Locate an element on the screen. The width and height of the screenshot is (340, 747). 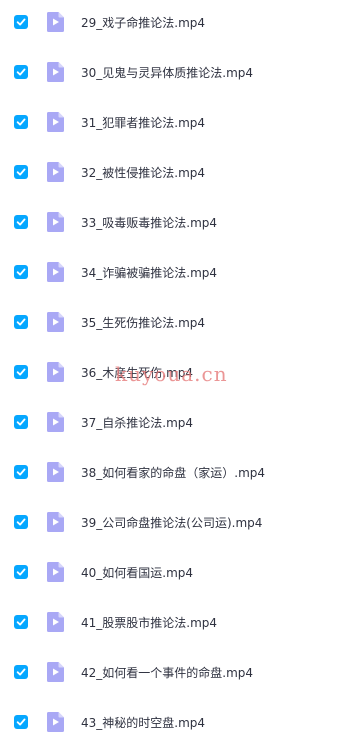
file-row: 36_木産生死伤.mp4 is located at coordinates (170, 372).